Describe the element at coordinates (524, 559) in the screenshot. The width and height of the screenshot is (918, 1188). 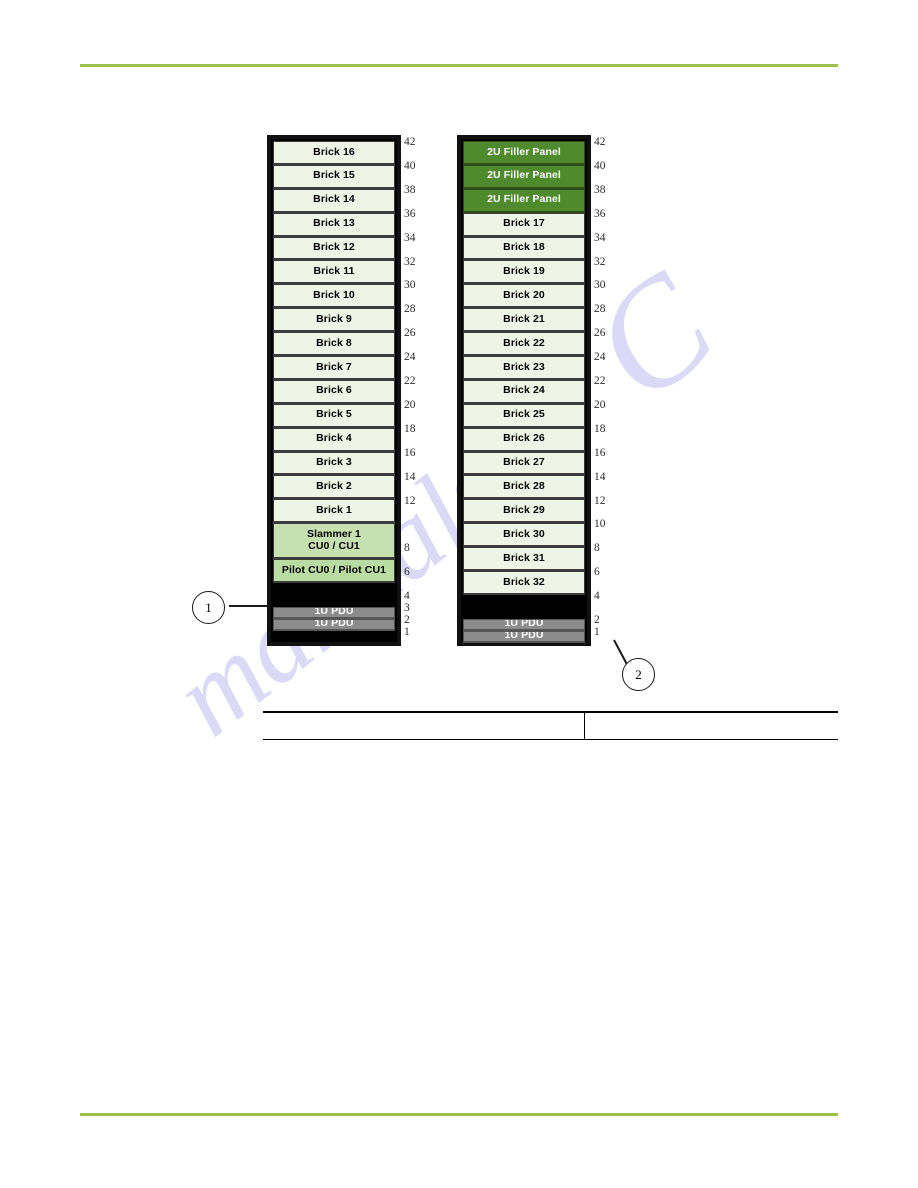
I see `rack-unit-brick: Brick 31` at that location.